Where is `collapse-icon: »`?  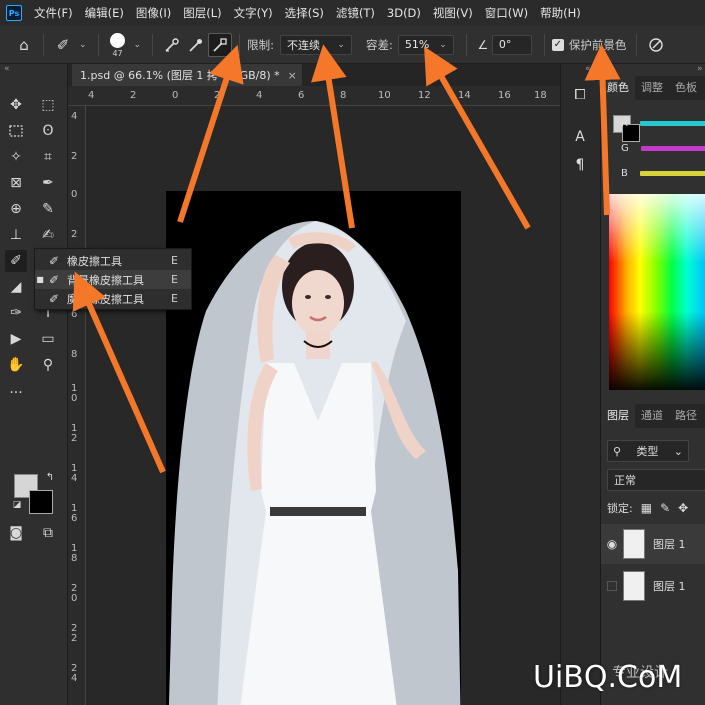
collapse-icon: » is located at coordinates (700, 69).